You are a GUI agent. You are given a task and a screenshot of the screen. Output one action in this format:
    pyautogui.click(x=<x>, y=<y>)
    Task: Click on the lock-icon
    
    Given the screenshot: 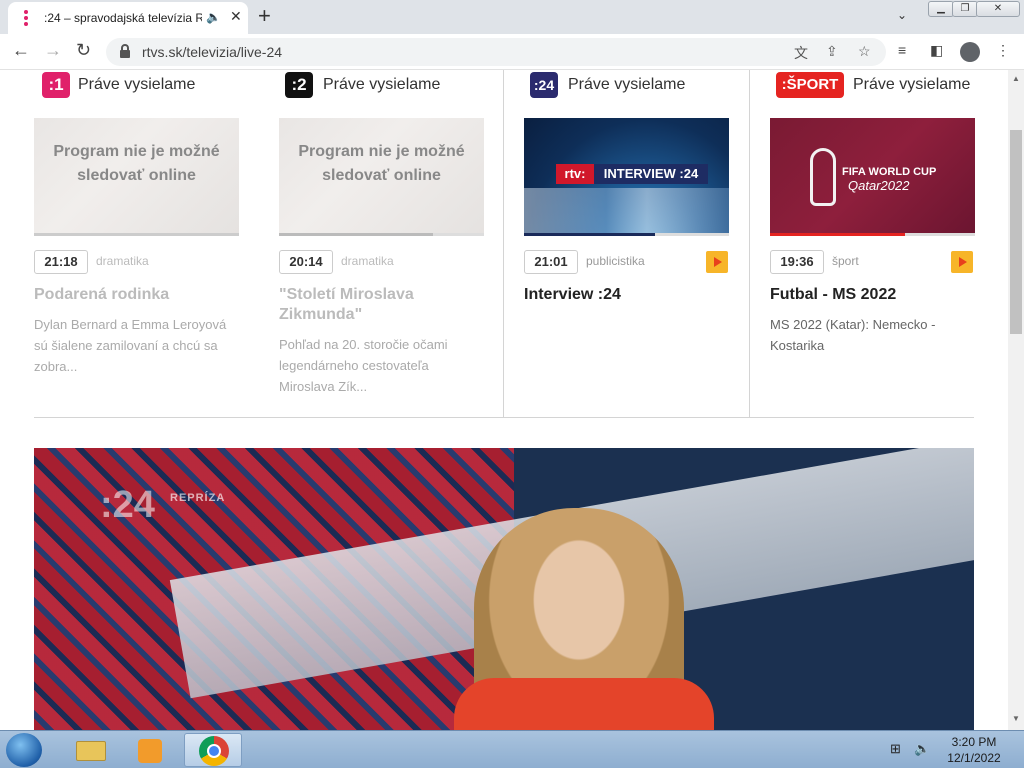 What is the action you would take?
    pyautogui.click(x=125, y=51)
    